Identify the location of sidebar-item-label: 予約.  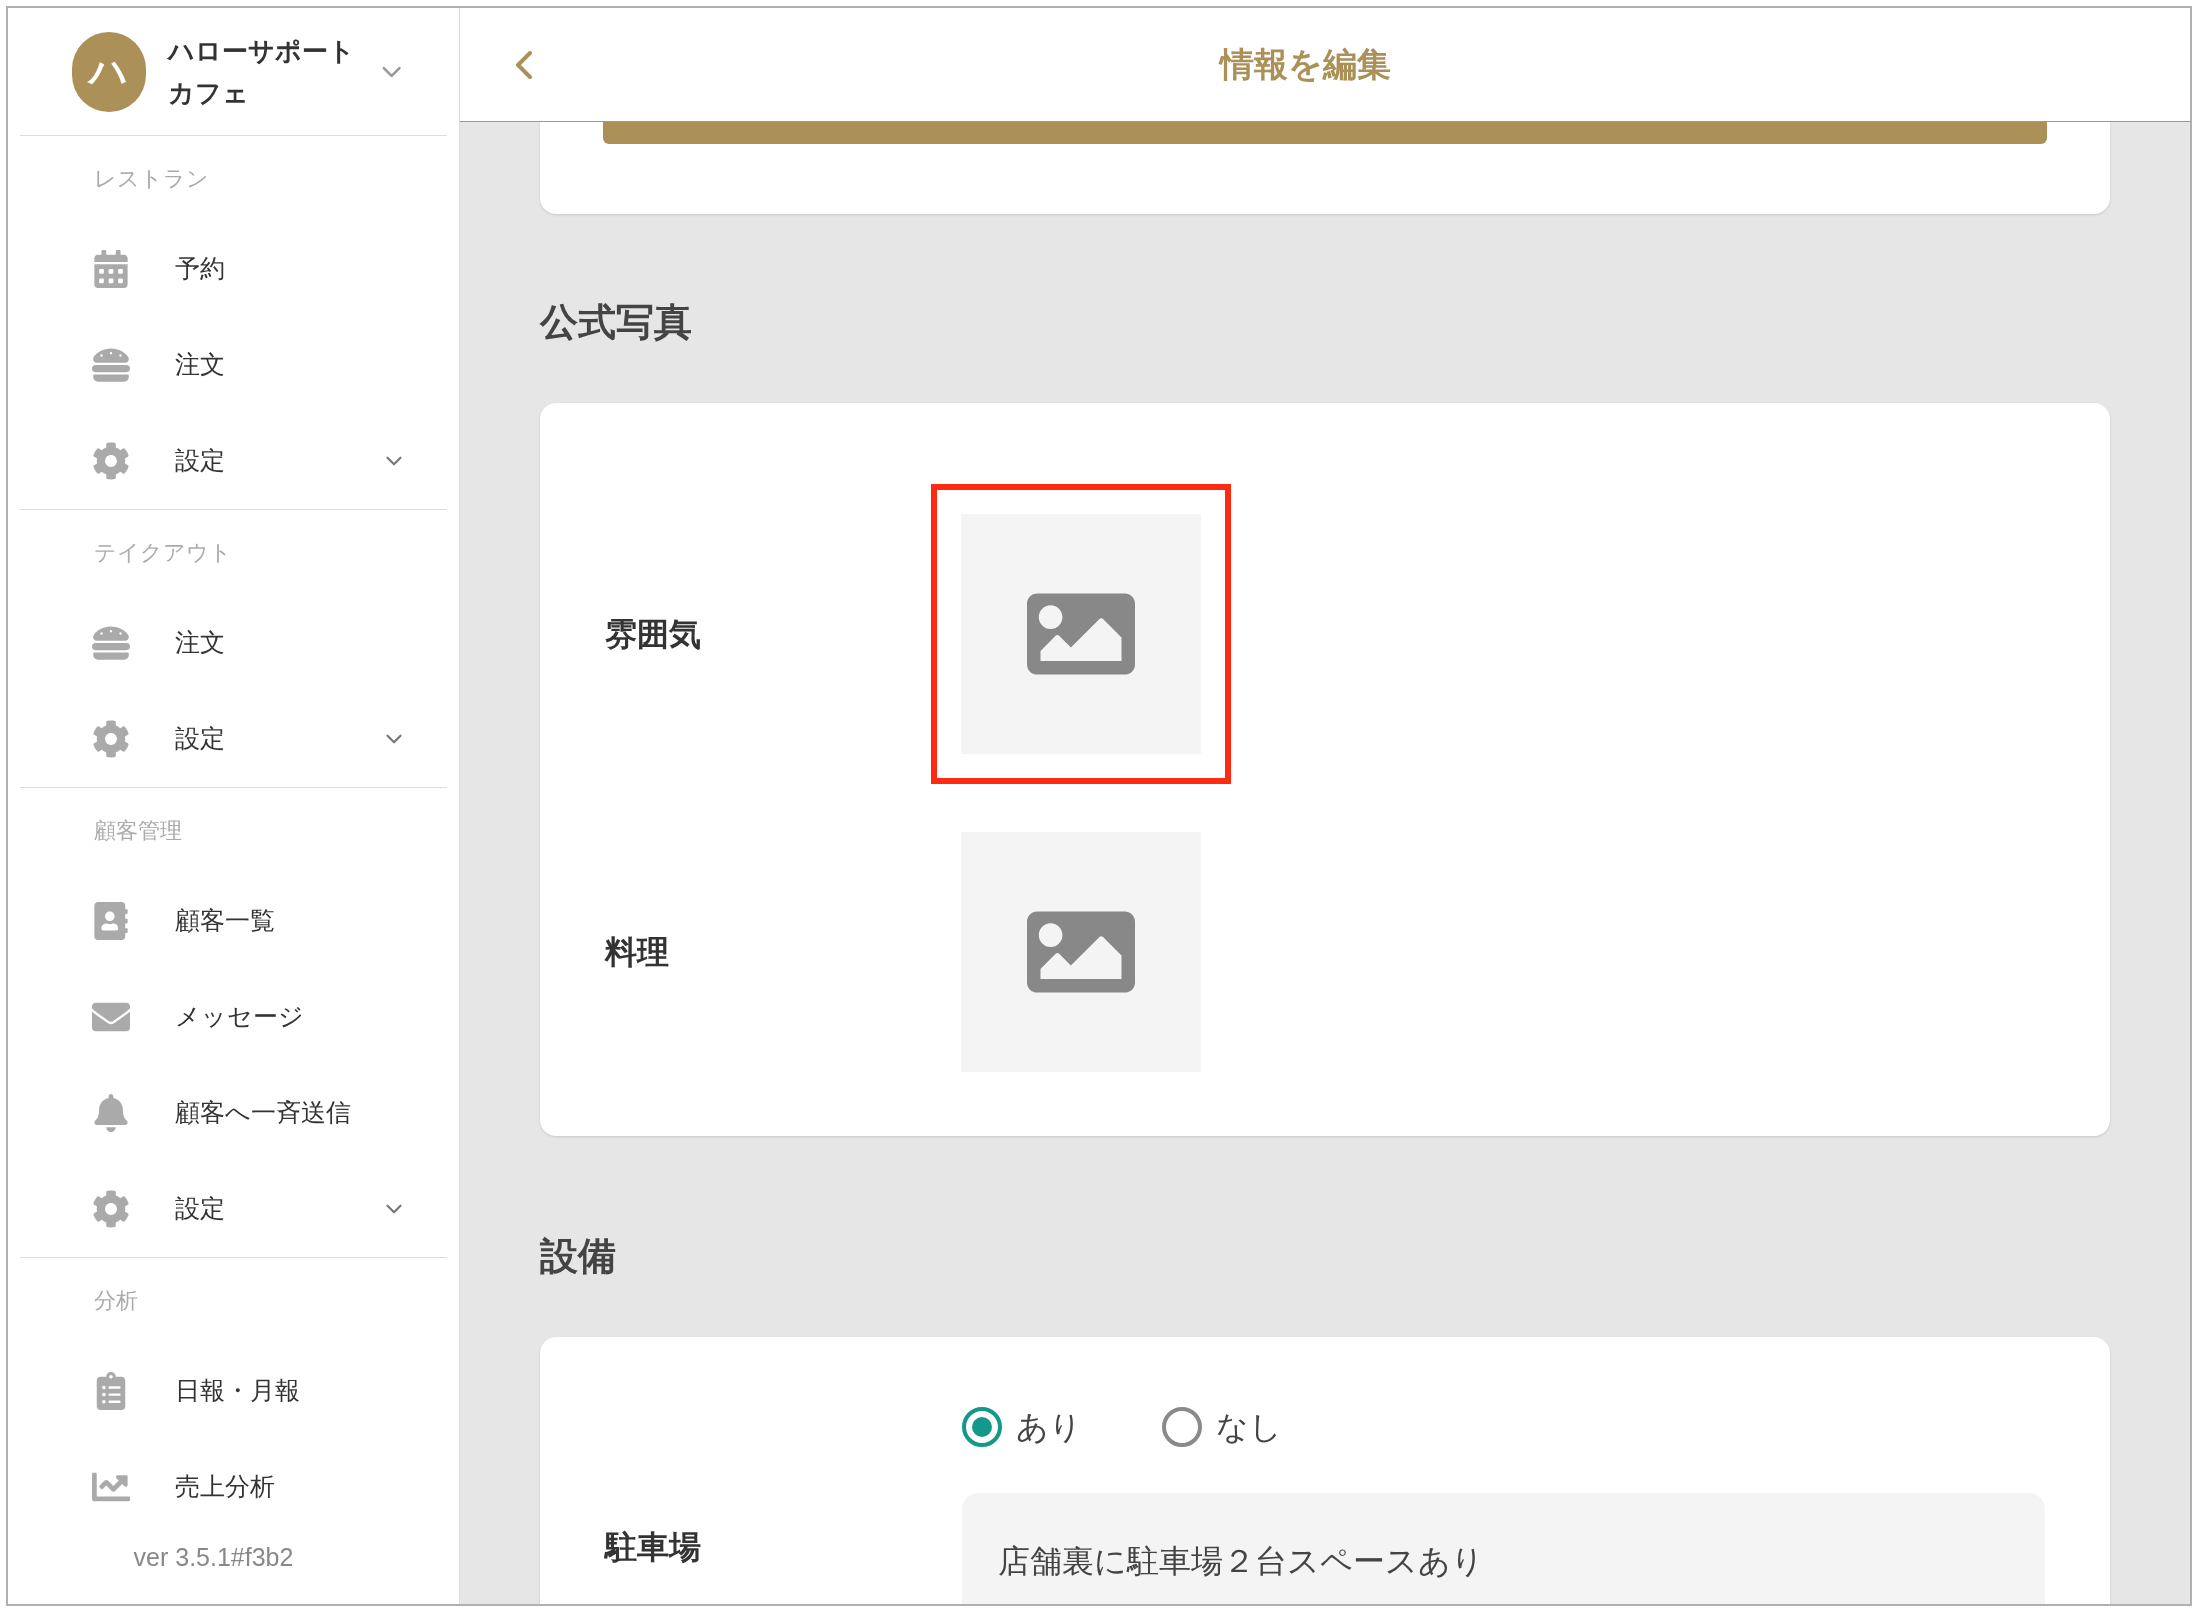
(200, 269).